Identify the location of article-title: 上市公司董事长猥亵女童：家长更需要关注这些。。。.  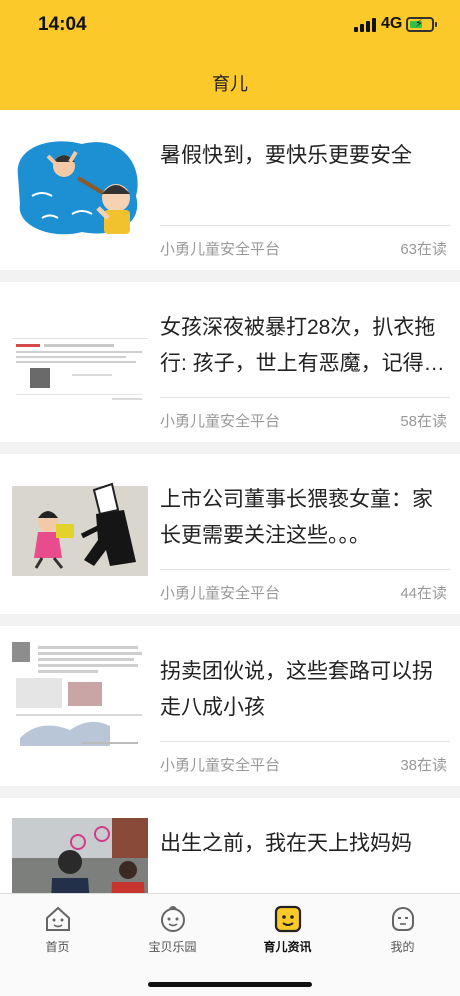
(305, 518).